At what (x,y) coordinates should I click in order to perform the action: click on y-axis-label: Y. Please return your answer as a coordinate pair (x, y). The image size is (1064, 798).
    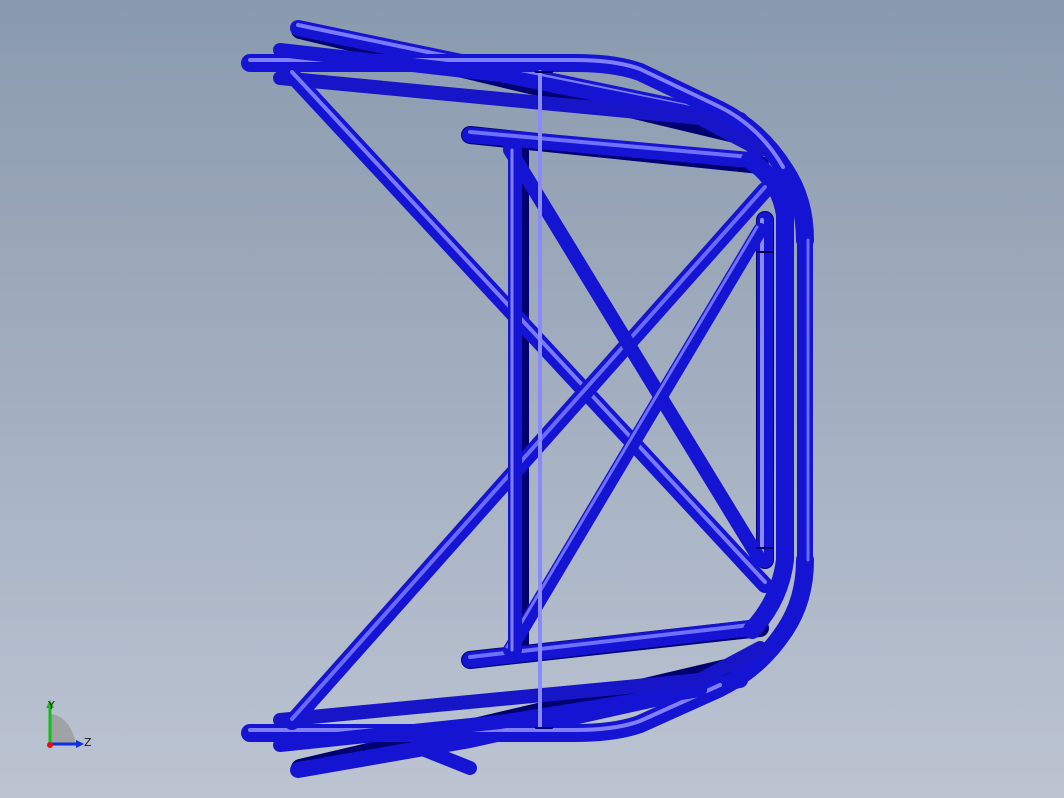
    Looking at the image, I should click on (51, 705).